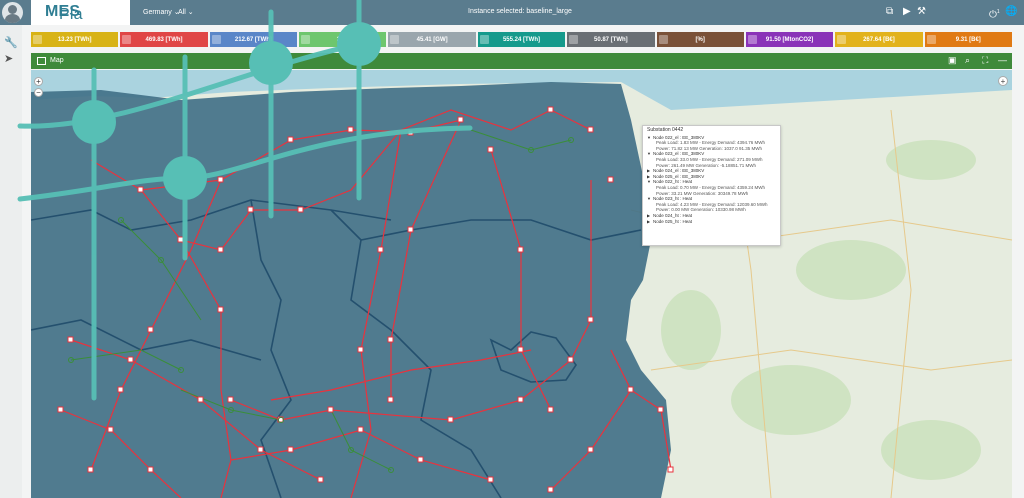 This screenshot has height=498, width=1024. Describe the element at coordinates (679, 154) in the screenshot. I see `tooltip-node-label: Node 023_el : EE_380KV` at that location.